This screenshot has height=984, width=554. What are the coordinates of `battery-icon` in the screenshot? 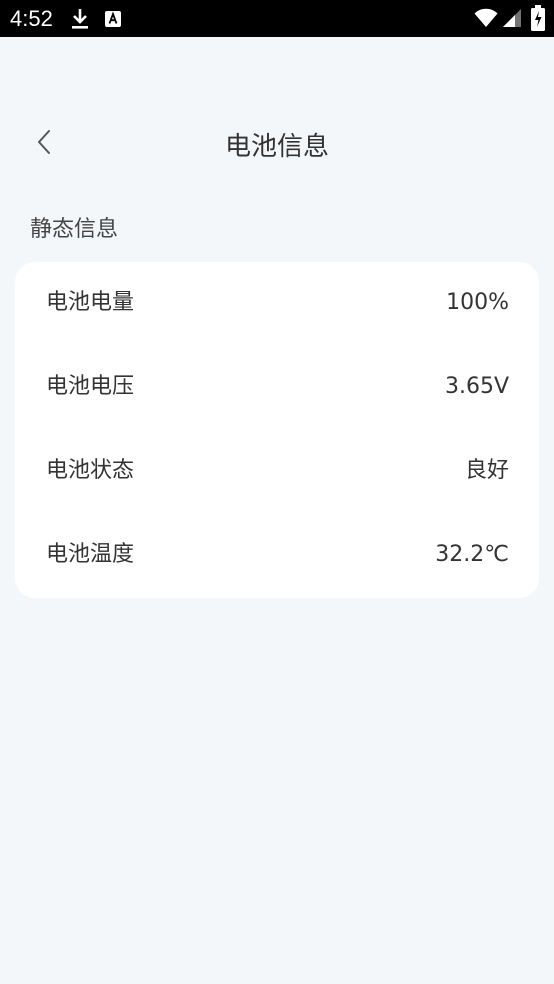 It's located at (538, 18).